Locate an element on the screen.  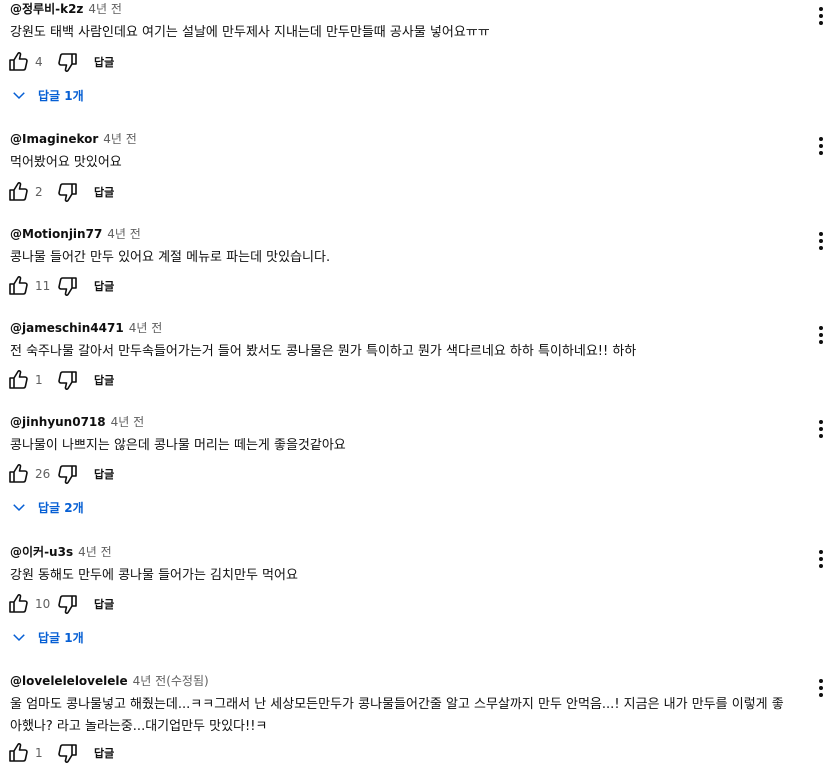
comment-text: 콩나물 들어간 만두 있어요 계절 메뉴로 파는데 맛있습니다. is located at coordinates (170, 257).